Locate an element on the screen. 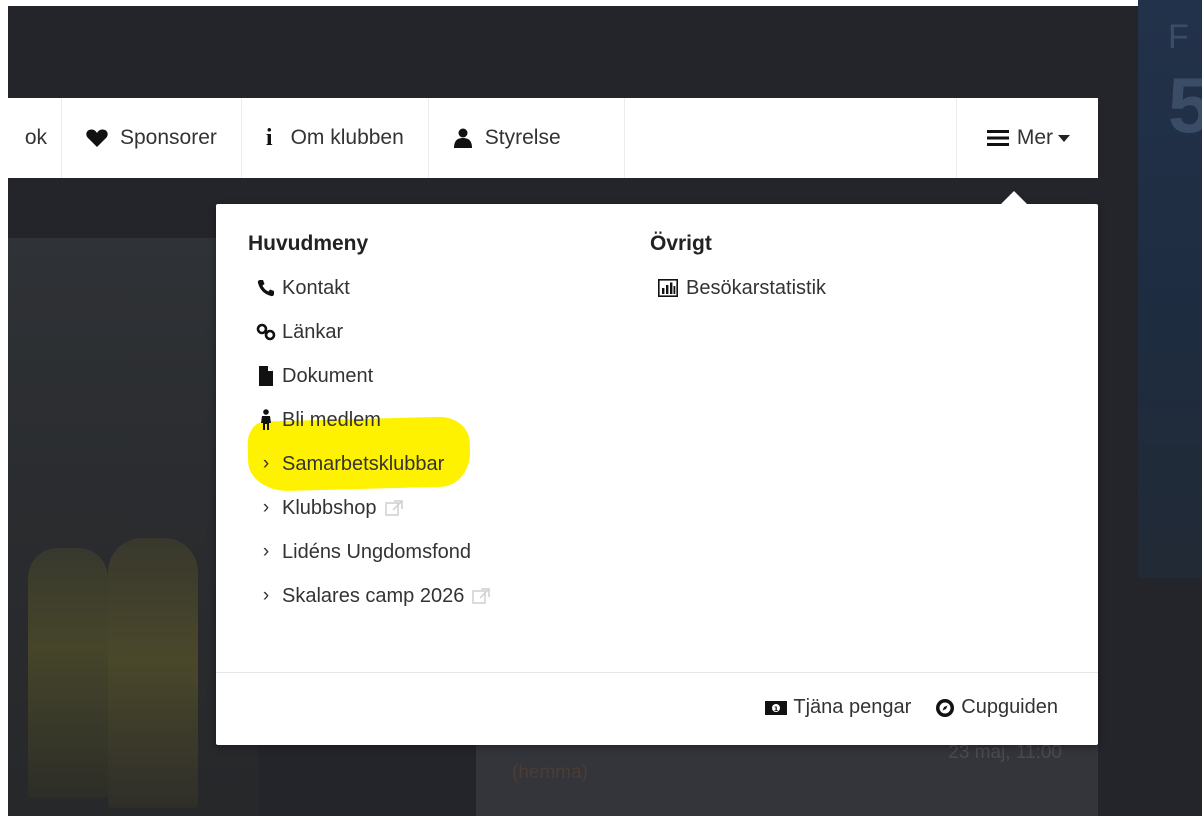 This screenshot has width=1202, height=816. footer-divider is located at coordinates (657, 672).